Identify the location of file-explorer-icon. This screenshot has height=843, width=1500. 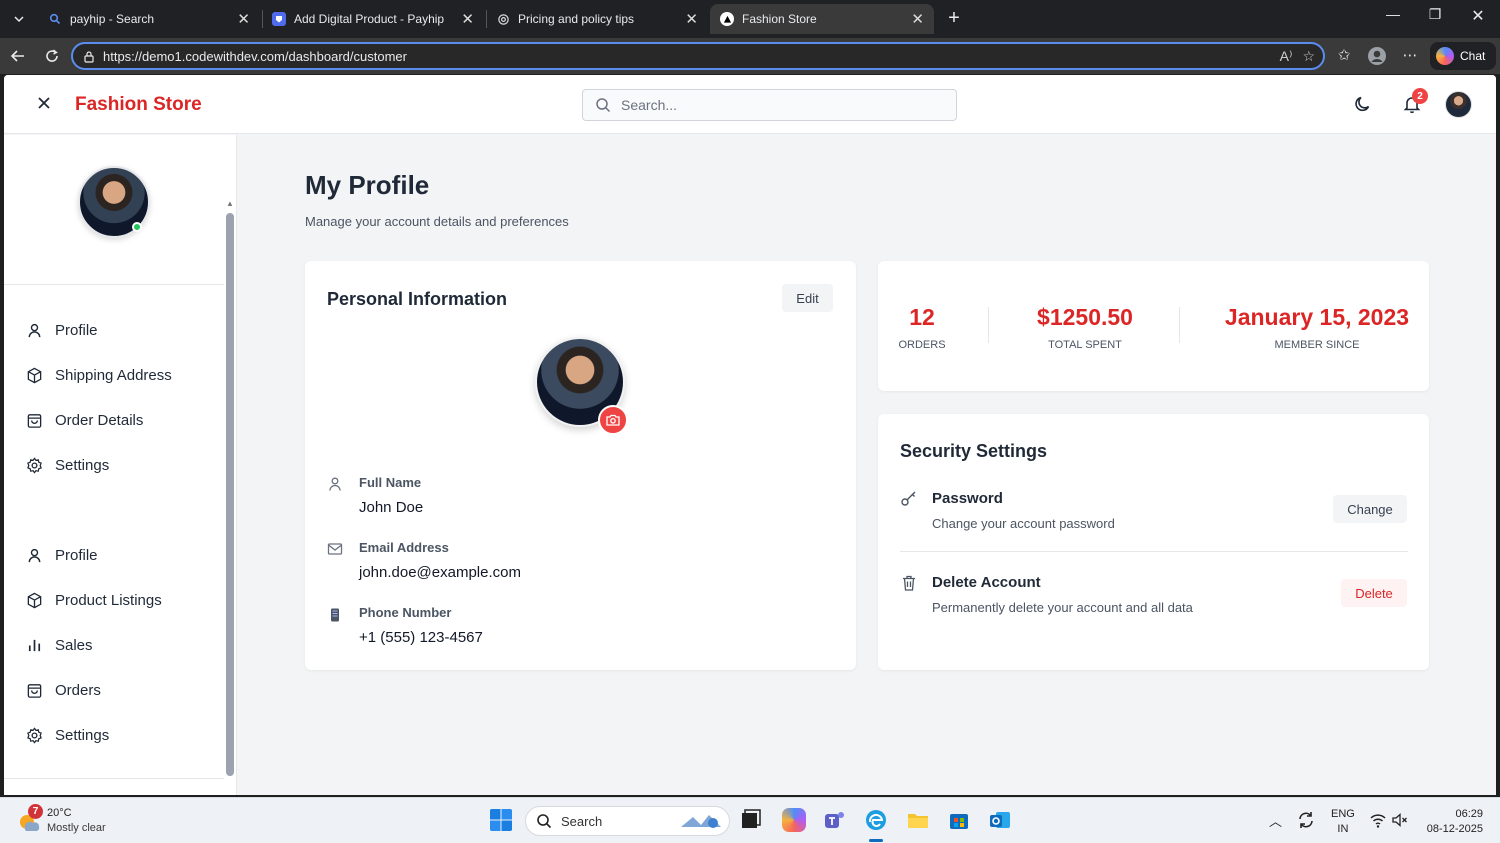
(918, 820).